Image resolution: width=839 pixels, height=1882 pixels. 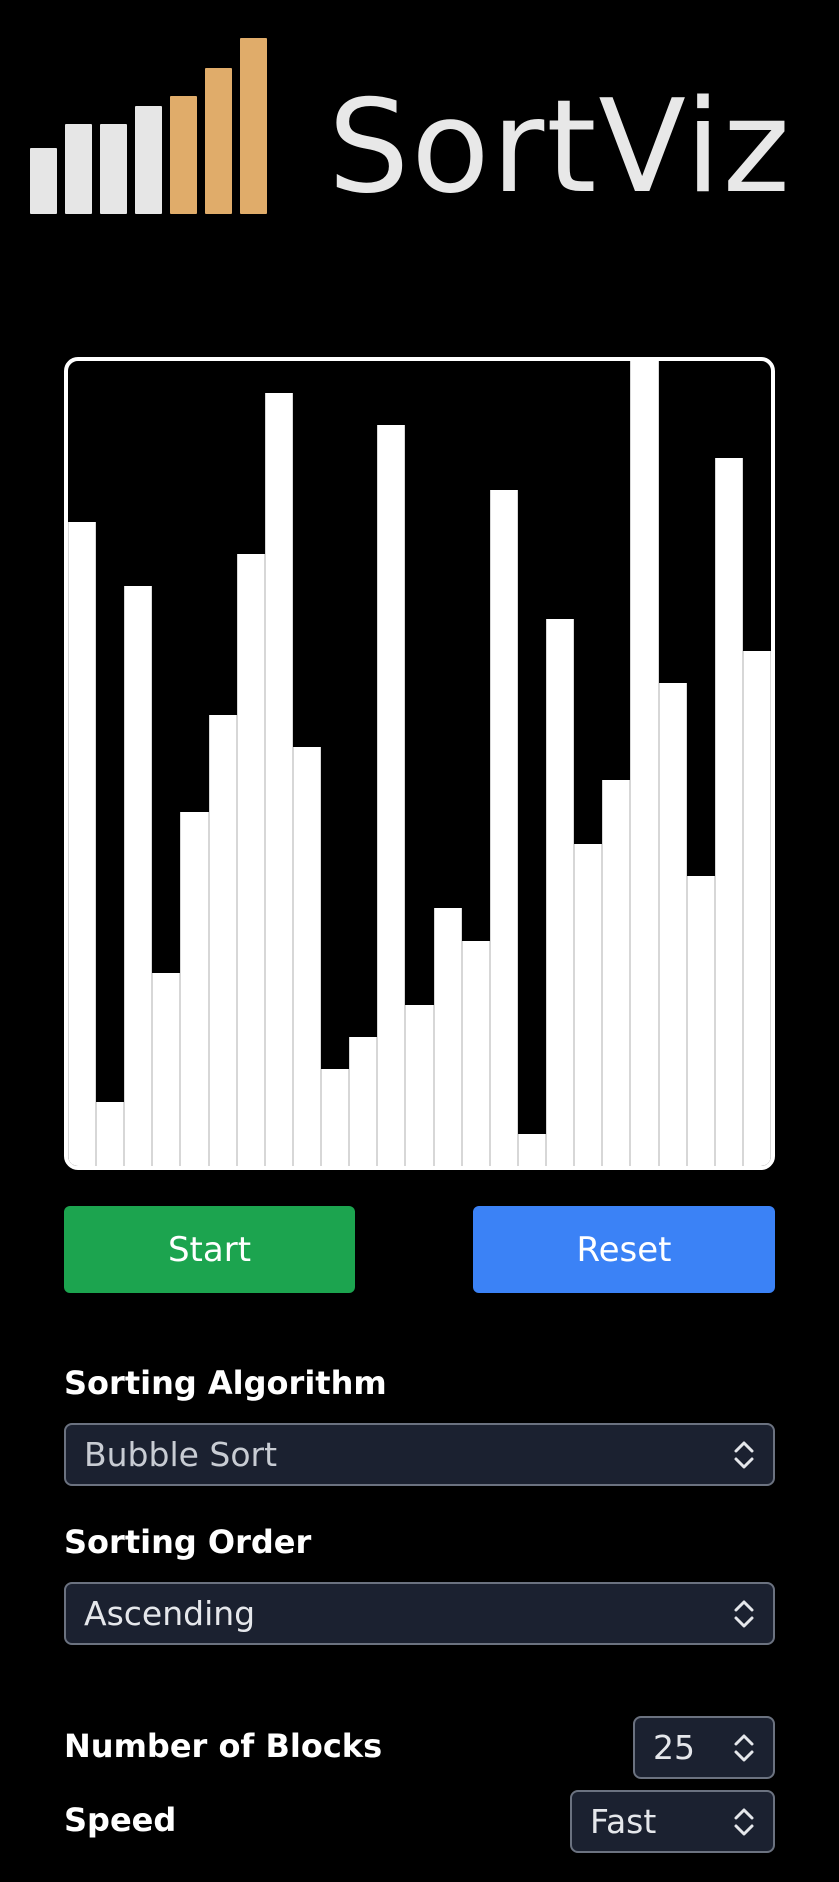 I want to click on algorithm-select-value: Bubble Sort, so click(x=181, y=1454).